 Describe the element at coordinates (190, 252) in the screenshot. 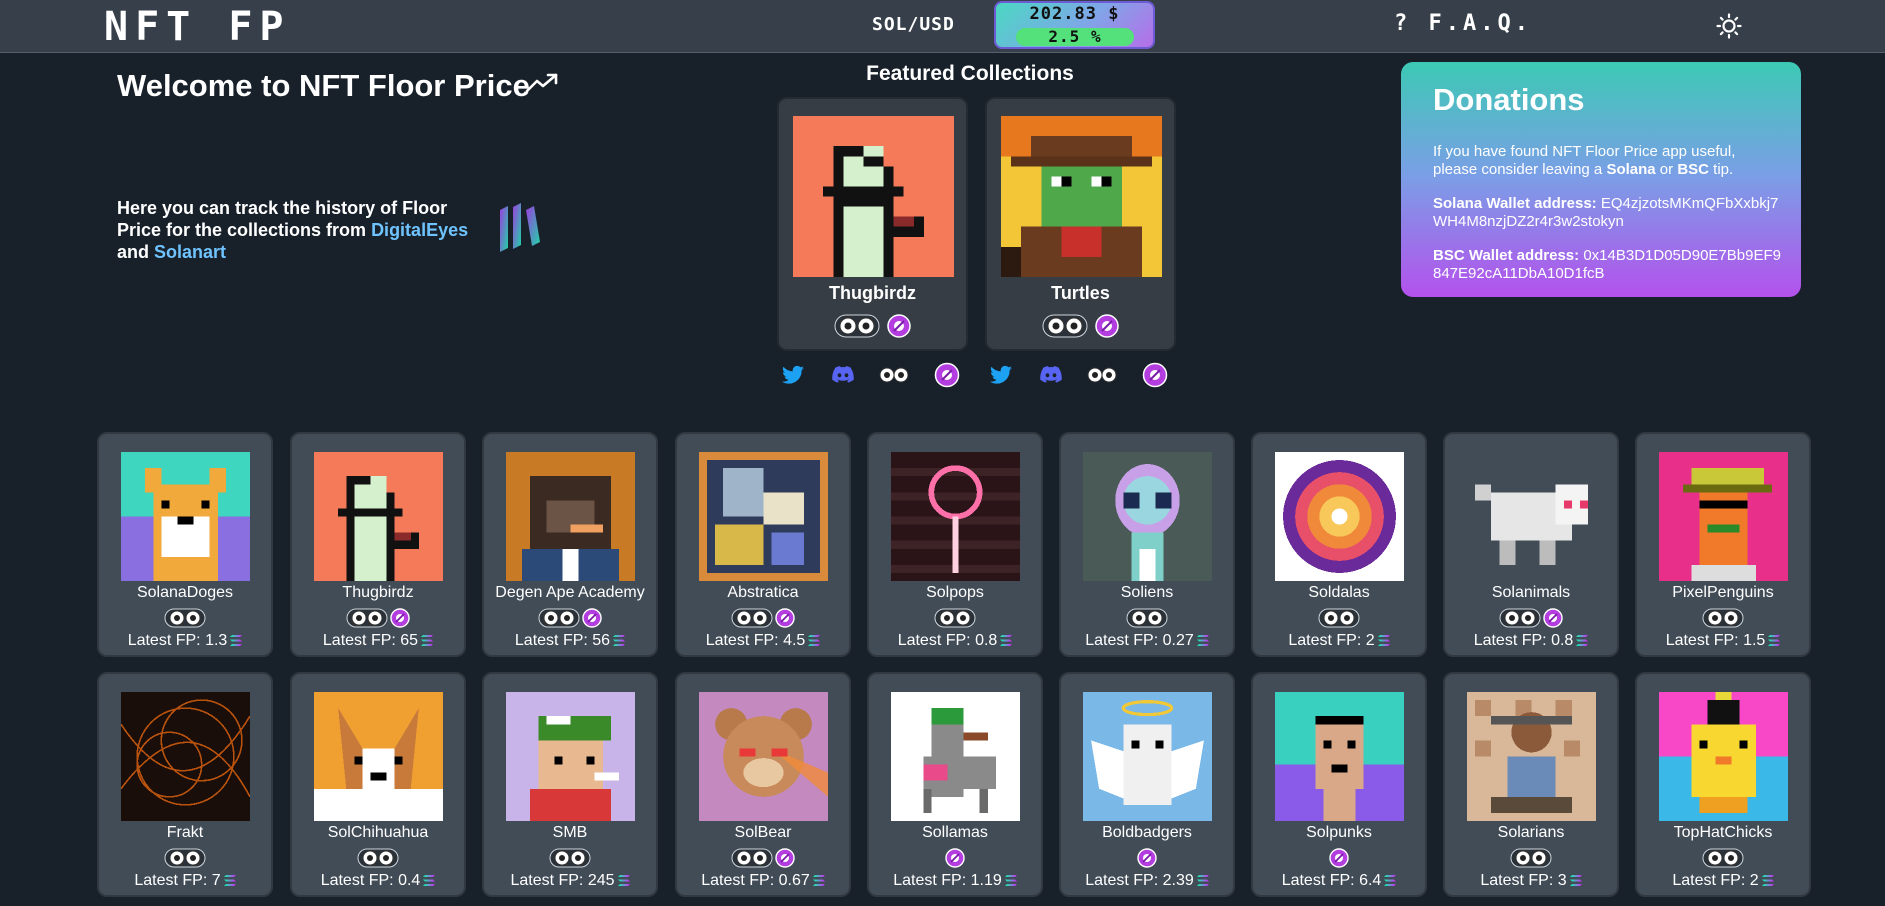

I see `solanart-link: Solanart` at that location.